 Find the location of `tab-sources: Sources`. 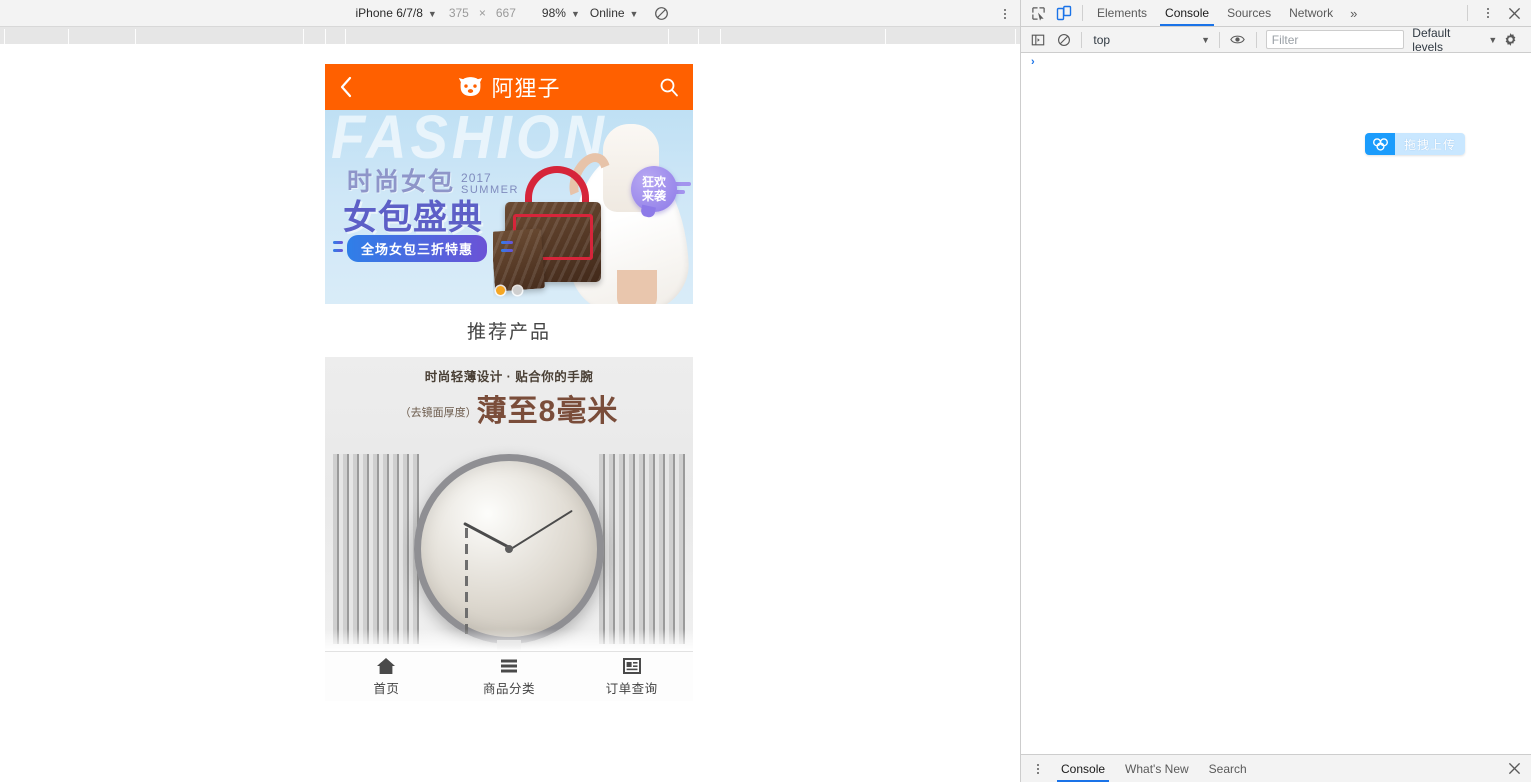

tab-sources: Sources is located at coordinates (1249, 13).